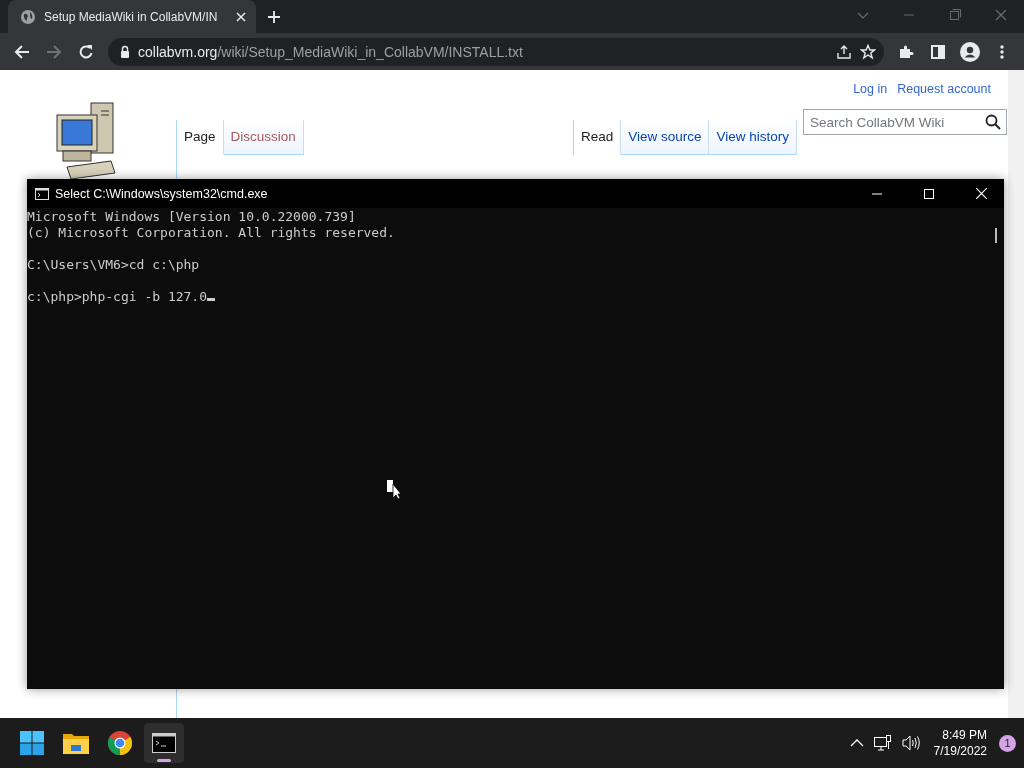  Describe the element at coordinates (964, 735) in the screenshot. I see `time-text: 8:49 PM` at that location.